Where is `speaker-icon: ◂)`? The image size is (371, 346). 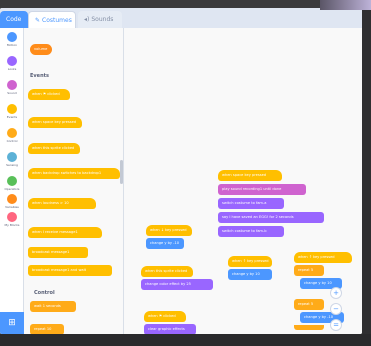 speaker-icon: ◂) is located at coordinates (87, 19).